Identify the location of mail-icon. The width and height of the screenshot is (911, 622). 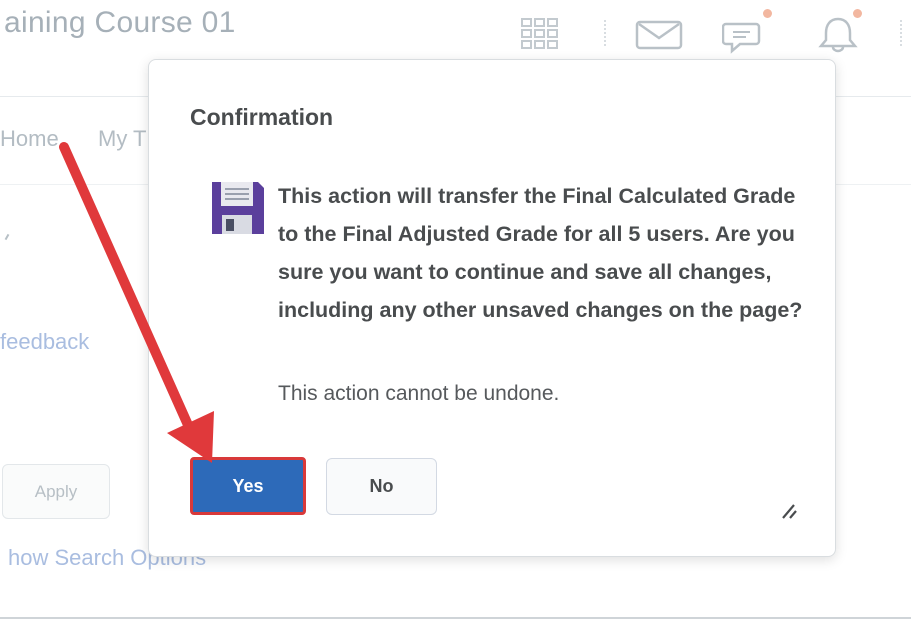
(660, 34).